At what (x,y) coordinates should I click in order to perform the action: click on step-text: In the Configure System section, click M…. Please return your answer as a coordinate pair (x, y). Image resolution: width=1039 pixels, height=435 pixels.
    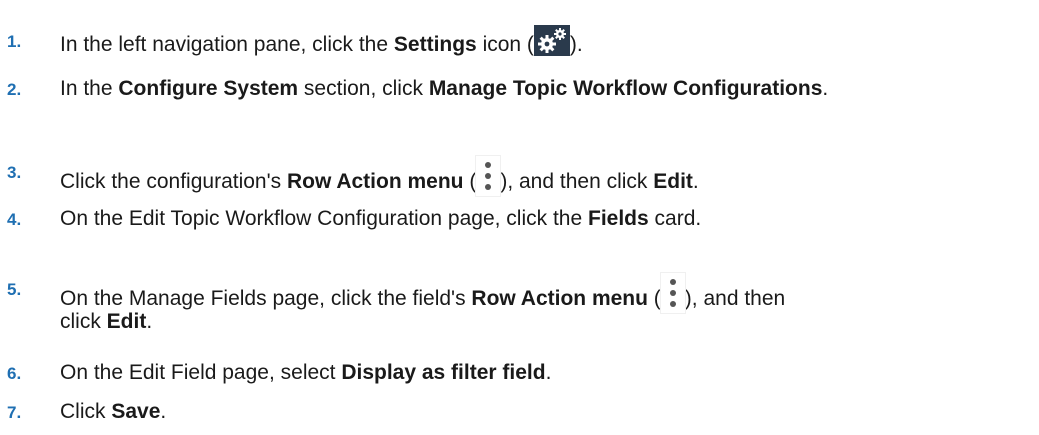
    Looking at the image, I should click on (444, 88).